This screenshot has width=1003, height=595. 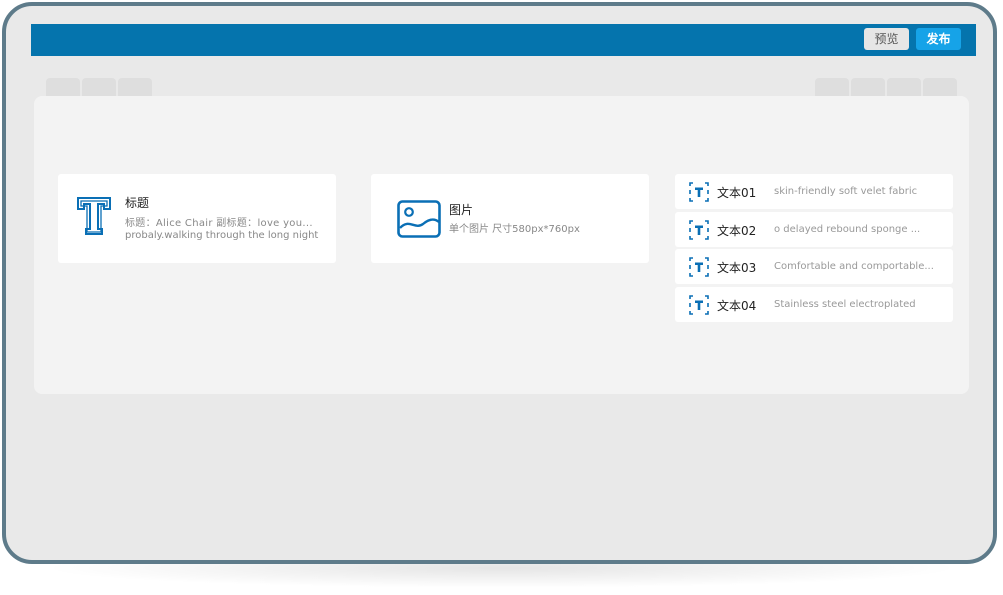 What do you see at coordinates (938, 39) in the screenshot?
I see `publish-button: 发布` at bounding box center [938, 39].